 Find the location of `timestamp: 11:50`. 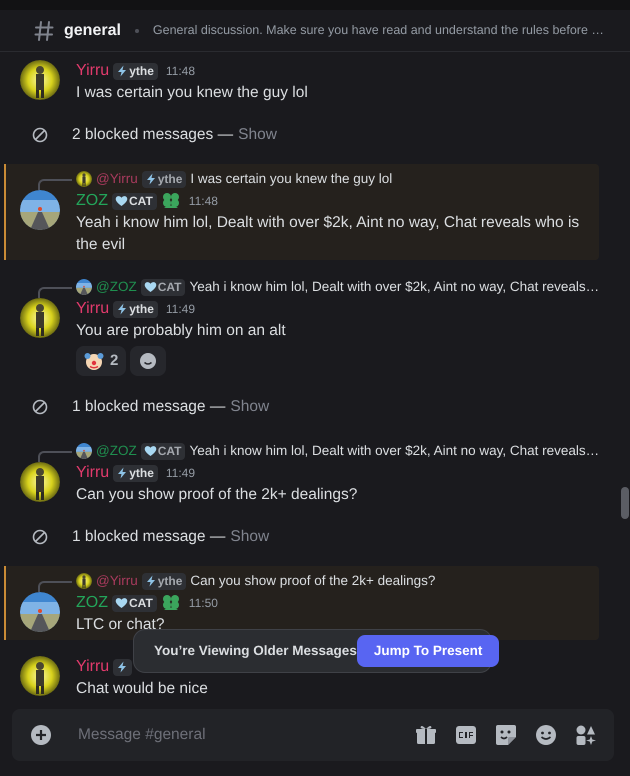

timestamp: 11:50 is located at coordinates (203, 603).